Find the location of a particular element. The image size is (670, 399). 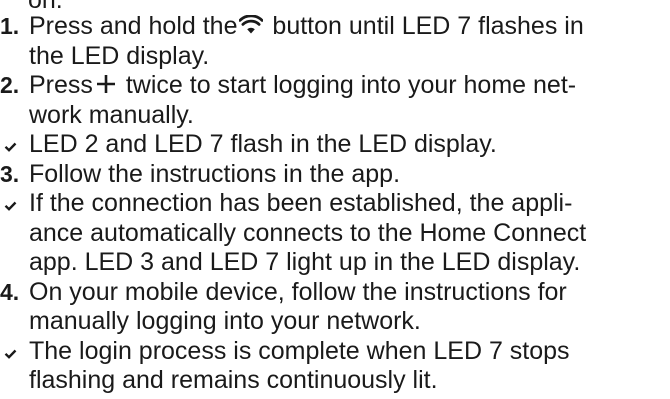

step-line: manually logging into your network. is located at coordinates (225, 321).